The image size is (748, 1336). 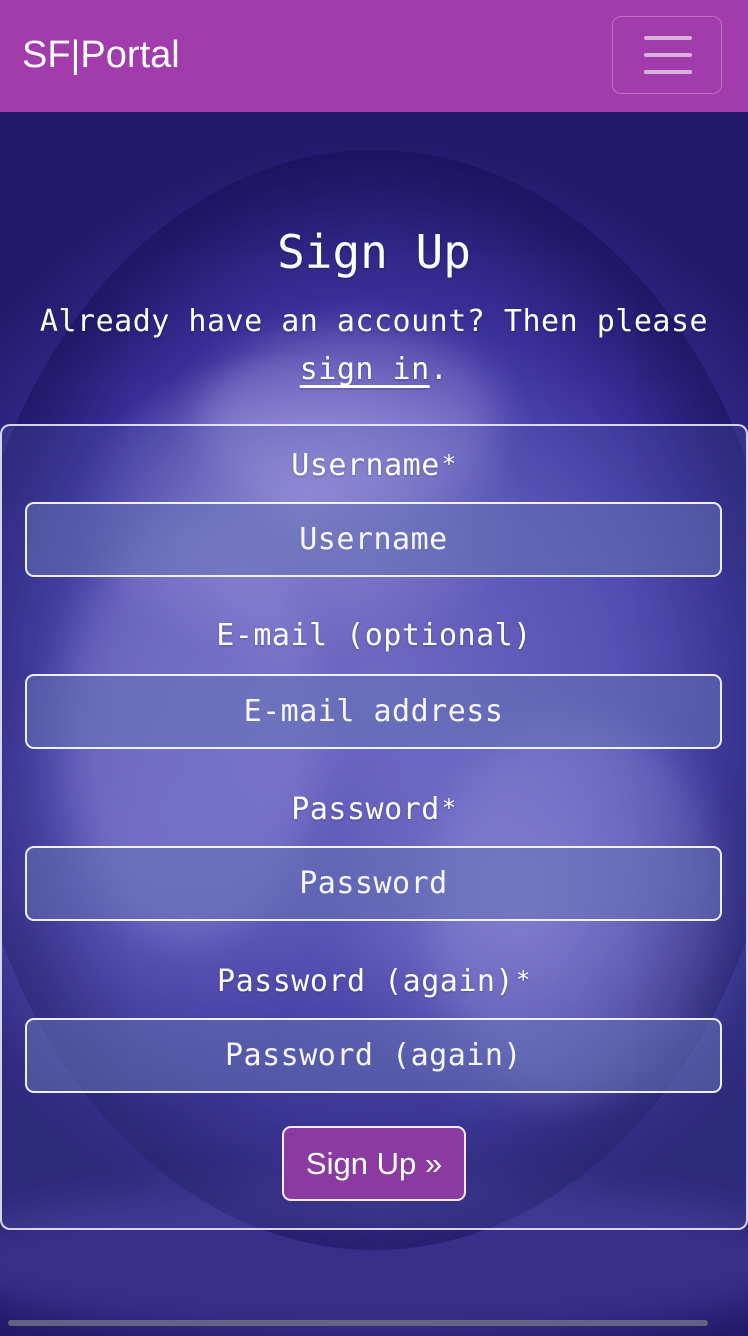 What do you see at coordinates (101, 55) in the screenshot?
I see `brand-logo-link: SF|Portal` at bounding box center [101, 55].